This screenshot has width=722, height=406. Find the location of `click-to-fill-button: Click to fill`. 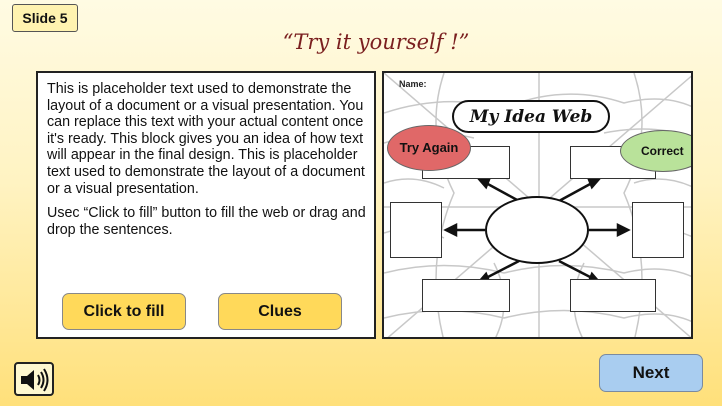

click-to-fill-button: Click to fill is located at coordinates (124, 311).